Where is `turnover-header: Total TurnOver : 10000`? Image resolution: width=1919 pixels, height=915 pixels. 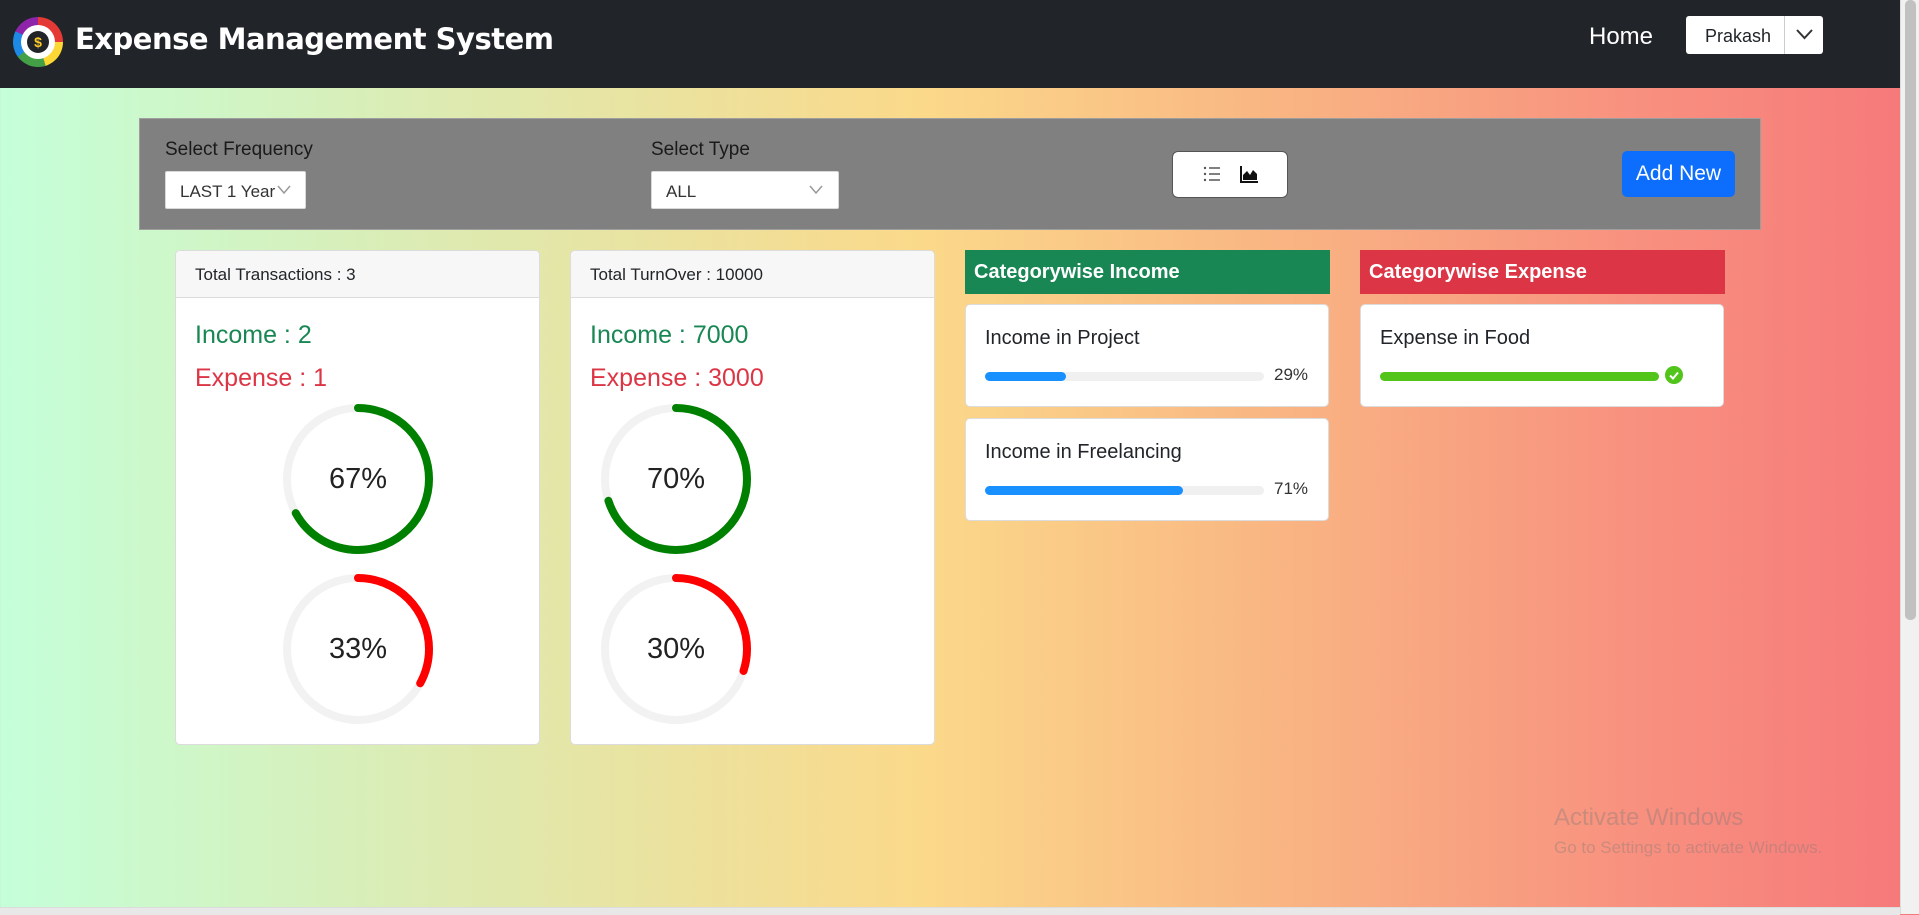
turnover-header: Total TurnOver : 10000 is located at coordinates (676, 274).